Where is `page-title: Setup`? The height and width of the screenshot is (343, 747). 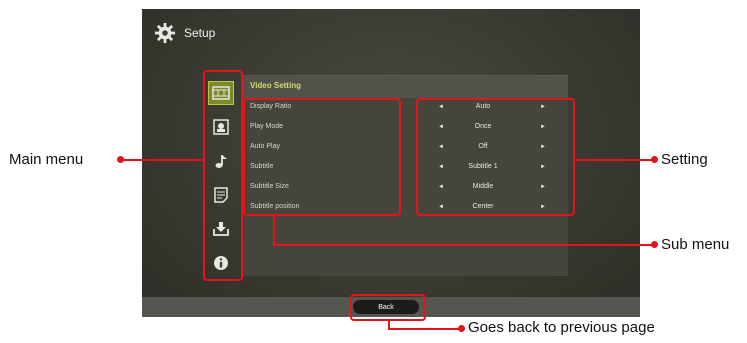
page-title: Setup is located at coordinates (200, 33).